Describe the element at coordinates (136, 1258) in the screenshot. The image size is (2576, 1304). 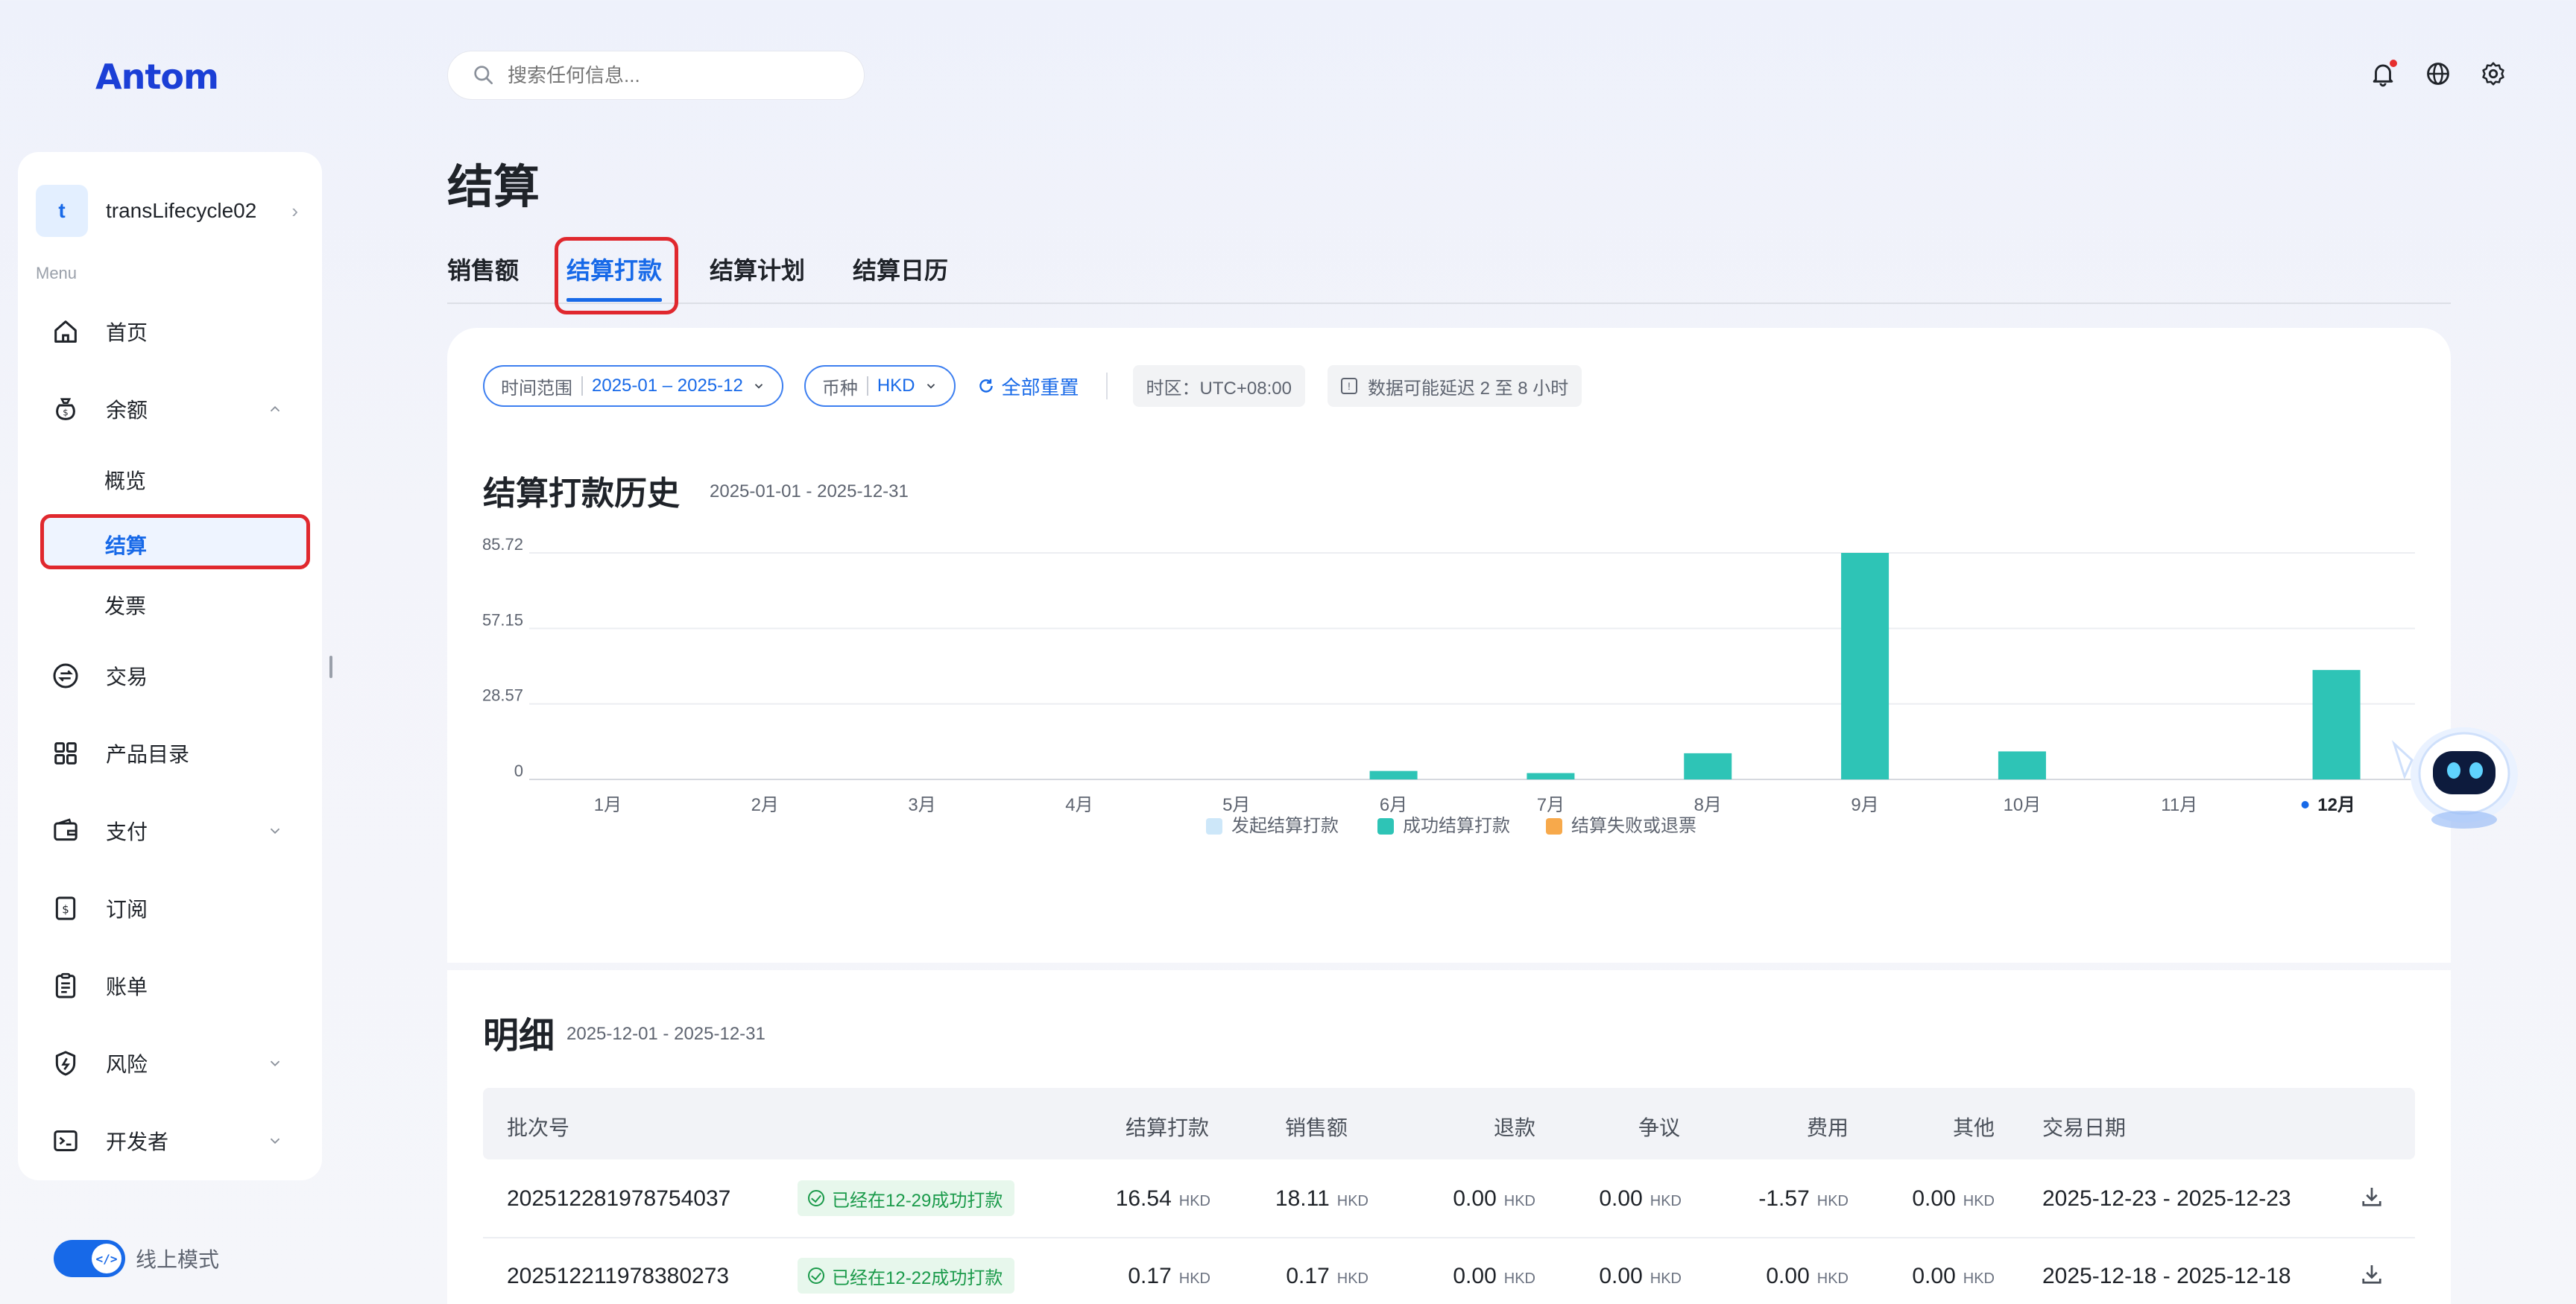
I see `live-mode-toggle: </> 线上模式` at that location.